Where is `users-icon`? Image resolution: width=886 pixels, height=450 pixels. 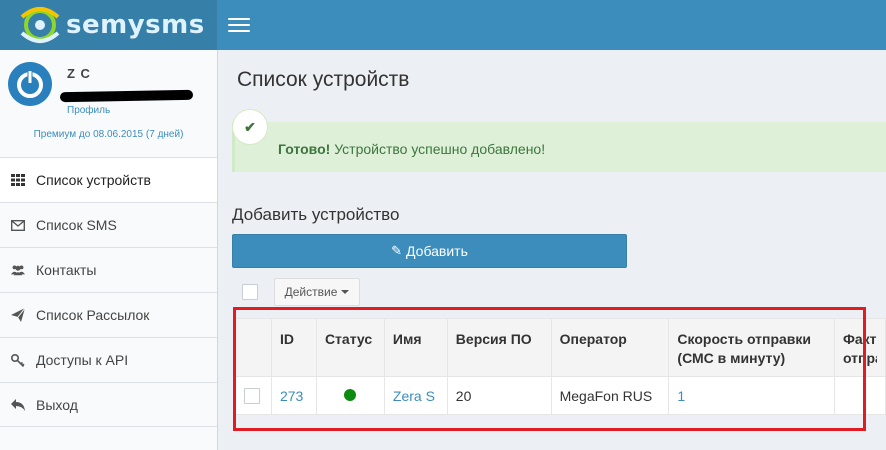
users-icon is located at coordinates (18, 270).